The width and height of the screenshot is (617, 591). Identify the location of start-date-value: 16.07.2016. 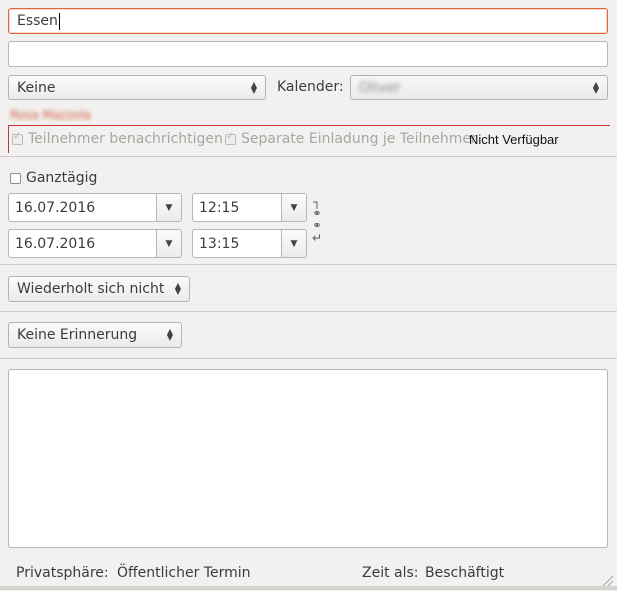
(55, 207).